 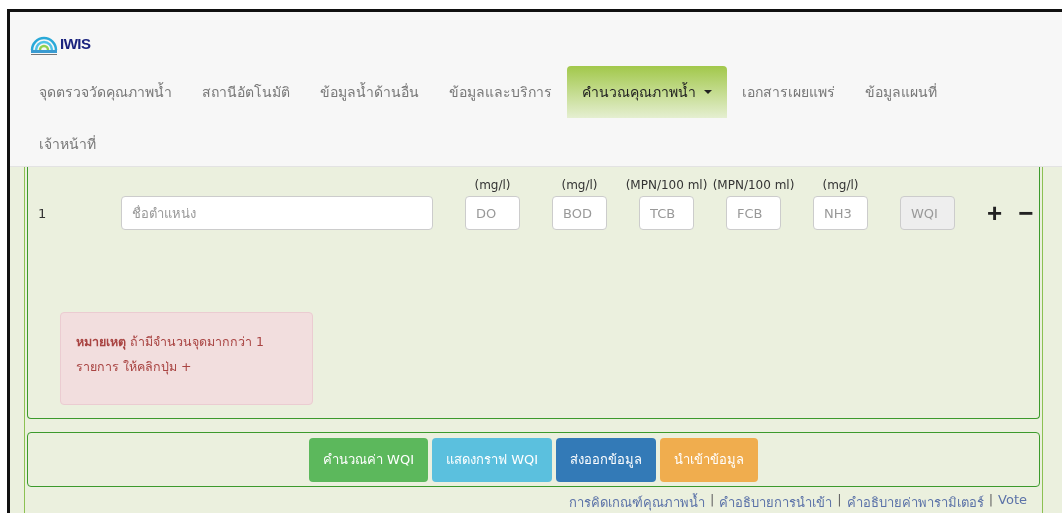 What do you see at coordinates (579, 213) in the screenshot?
I see `param-input: BOD` at bounding box center [579, 213].